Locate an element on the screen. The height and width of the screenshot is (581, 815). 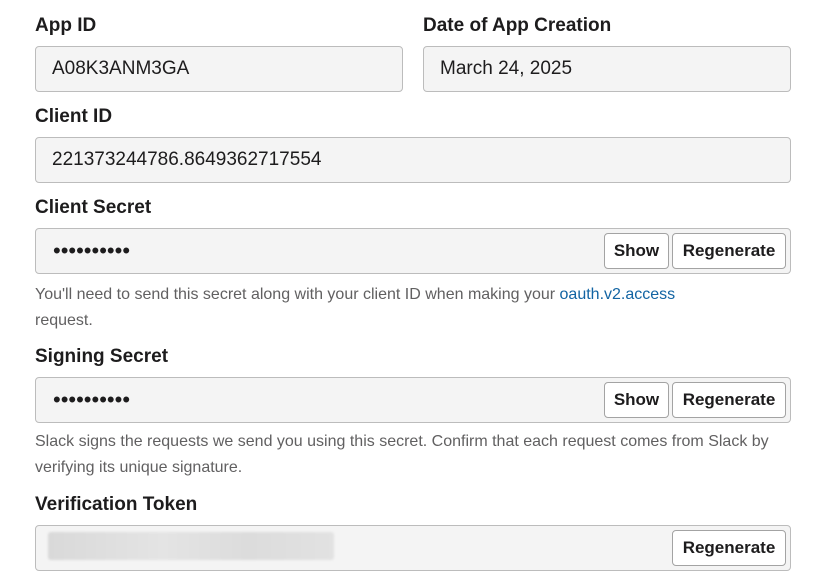
client-secret-regenerate-button: Regenerate is located at coordinates (729, 251).